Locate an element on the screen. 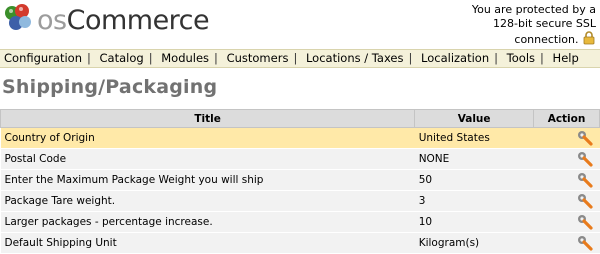 The height and width of the screenshot is (254, 600). ssl-line-3: connection. is located at coordinates (546, 39).